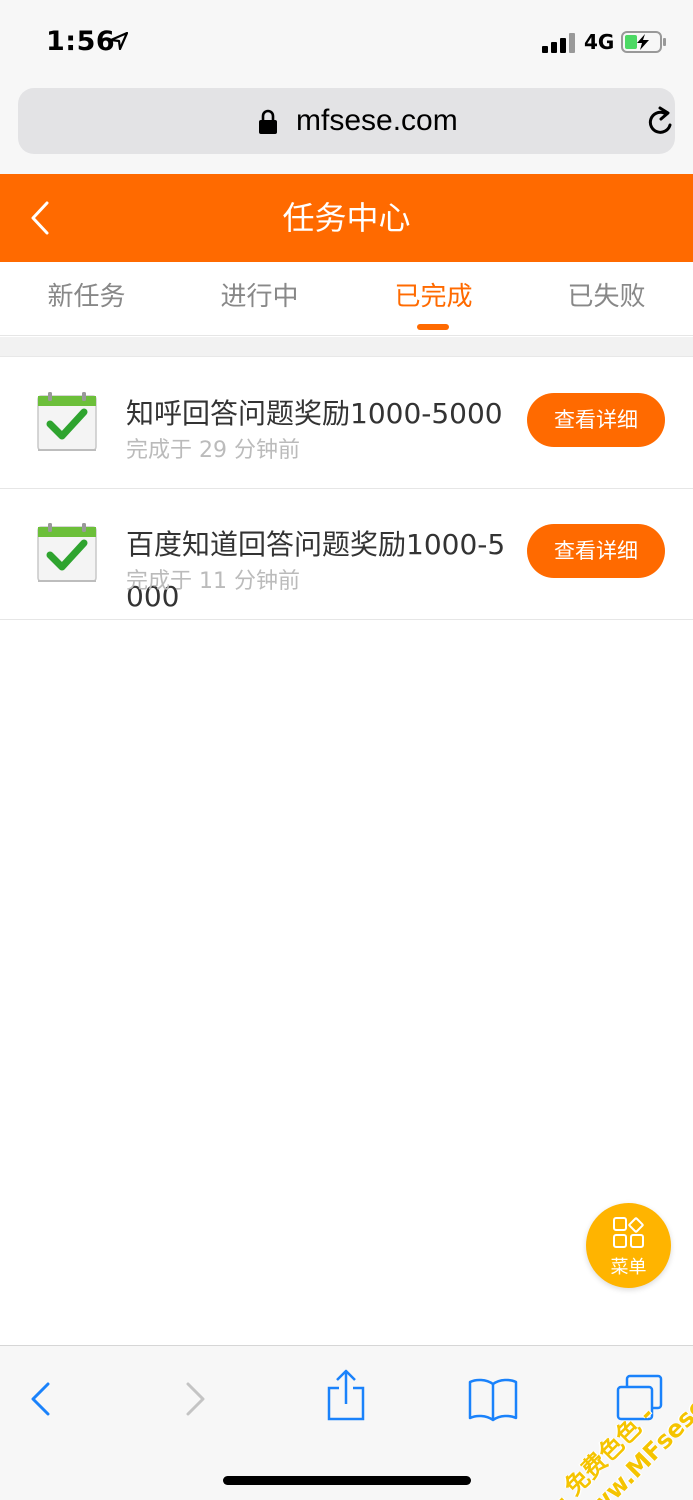 The width and height of the screenshot is (693, 1500). What do you see at coordinates (213, 581) in the screenshot?
I see `task-completed-time: 完成于 11 分钟前` at bounding box center [213, 581].